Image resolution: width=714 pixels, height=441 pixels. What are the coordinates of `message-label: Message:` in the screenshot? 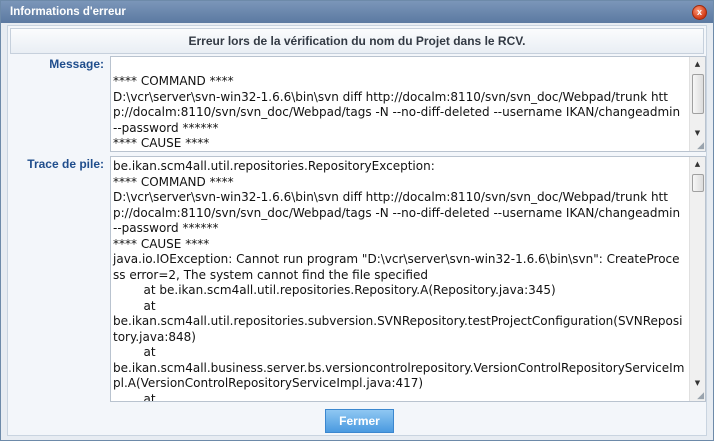 It's located at (76, 64).